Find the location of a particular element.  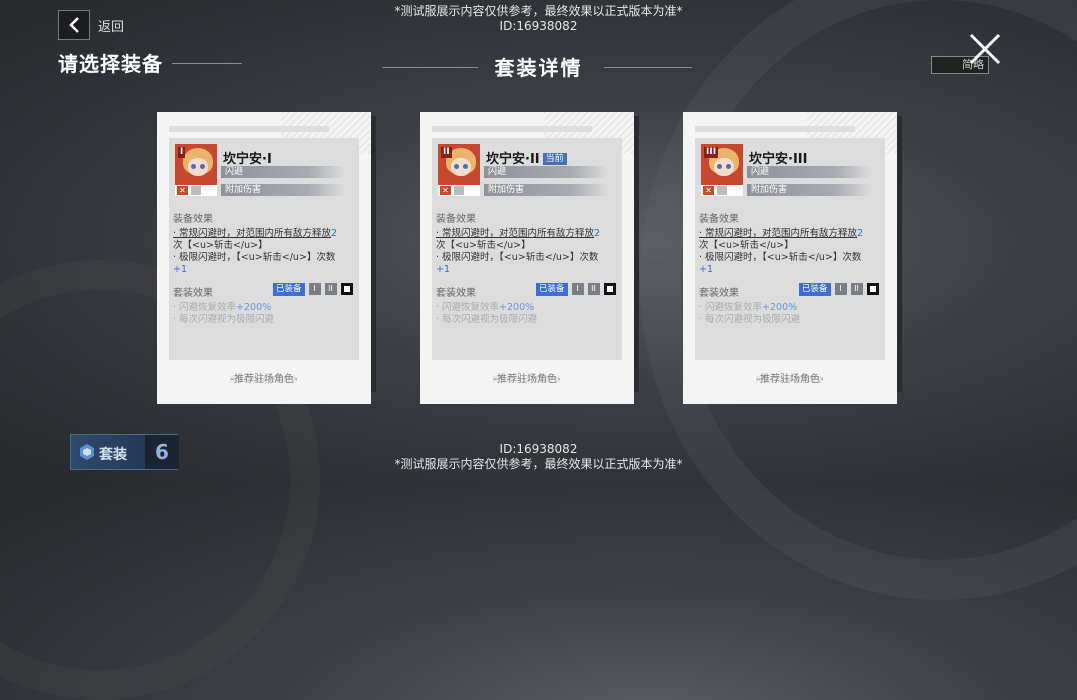

rank-badge: II is located at coordinates (446, 152).